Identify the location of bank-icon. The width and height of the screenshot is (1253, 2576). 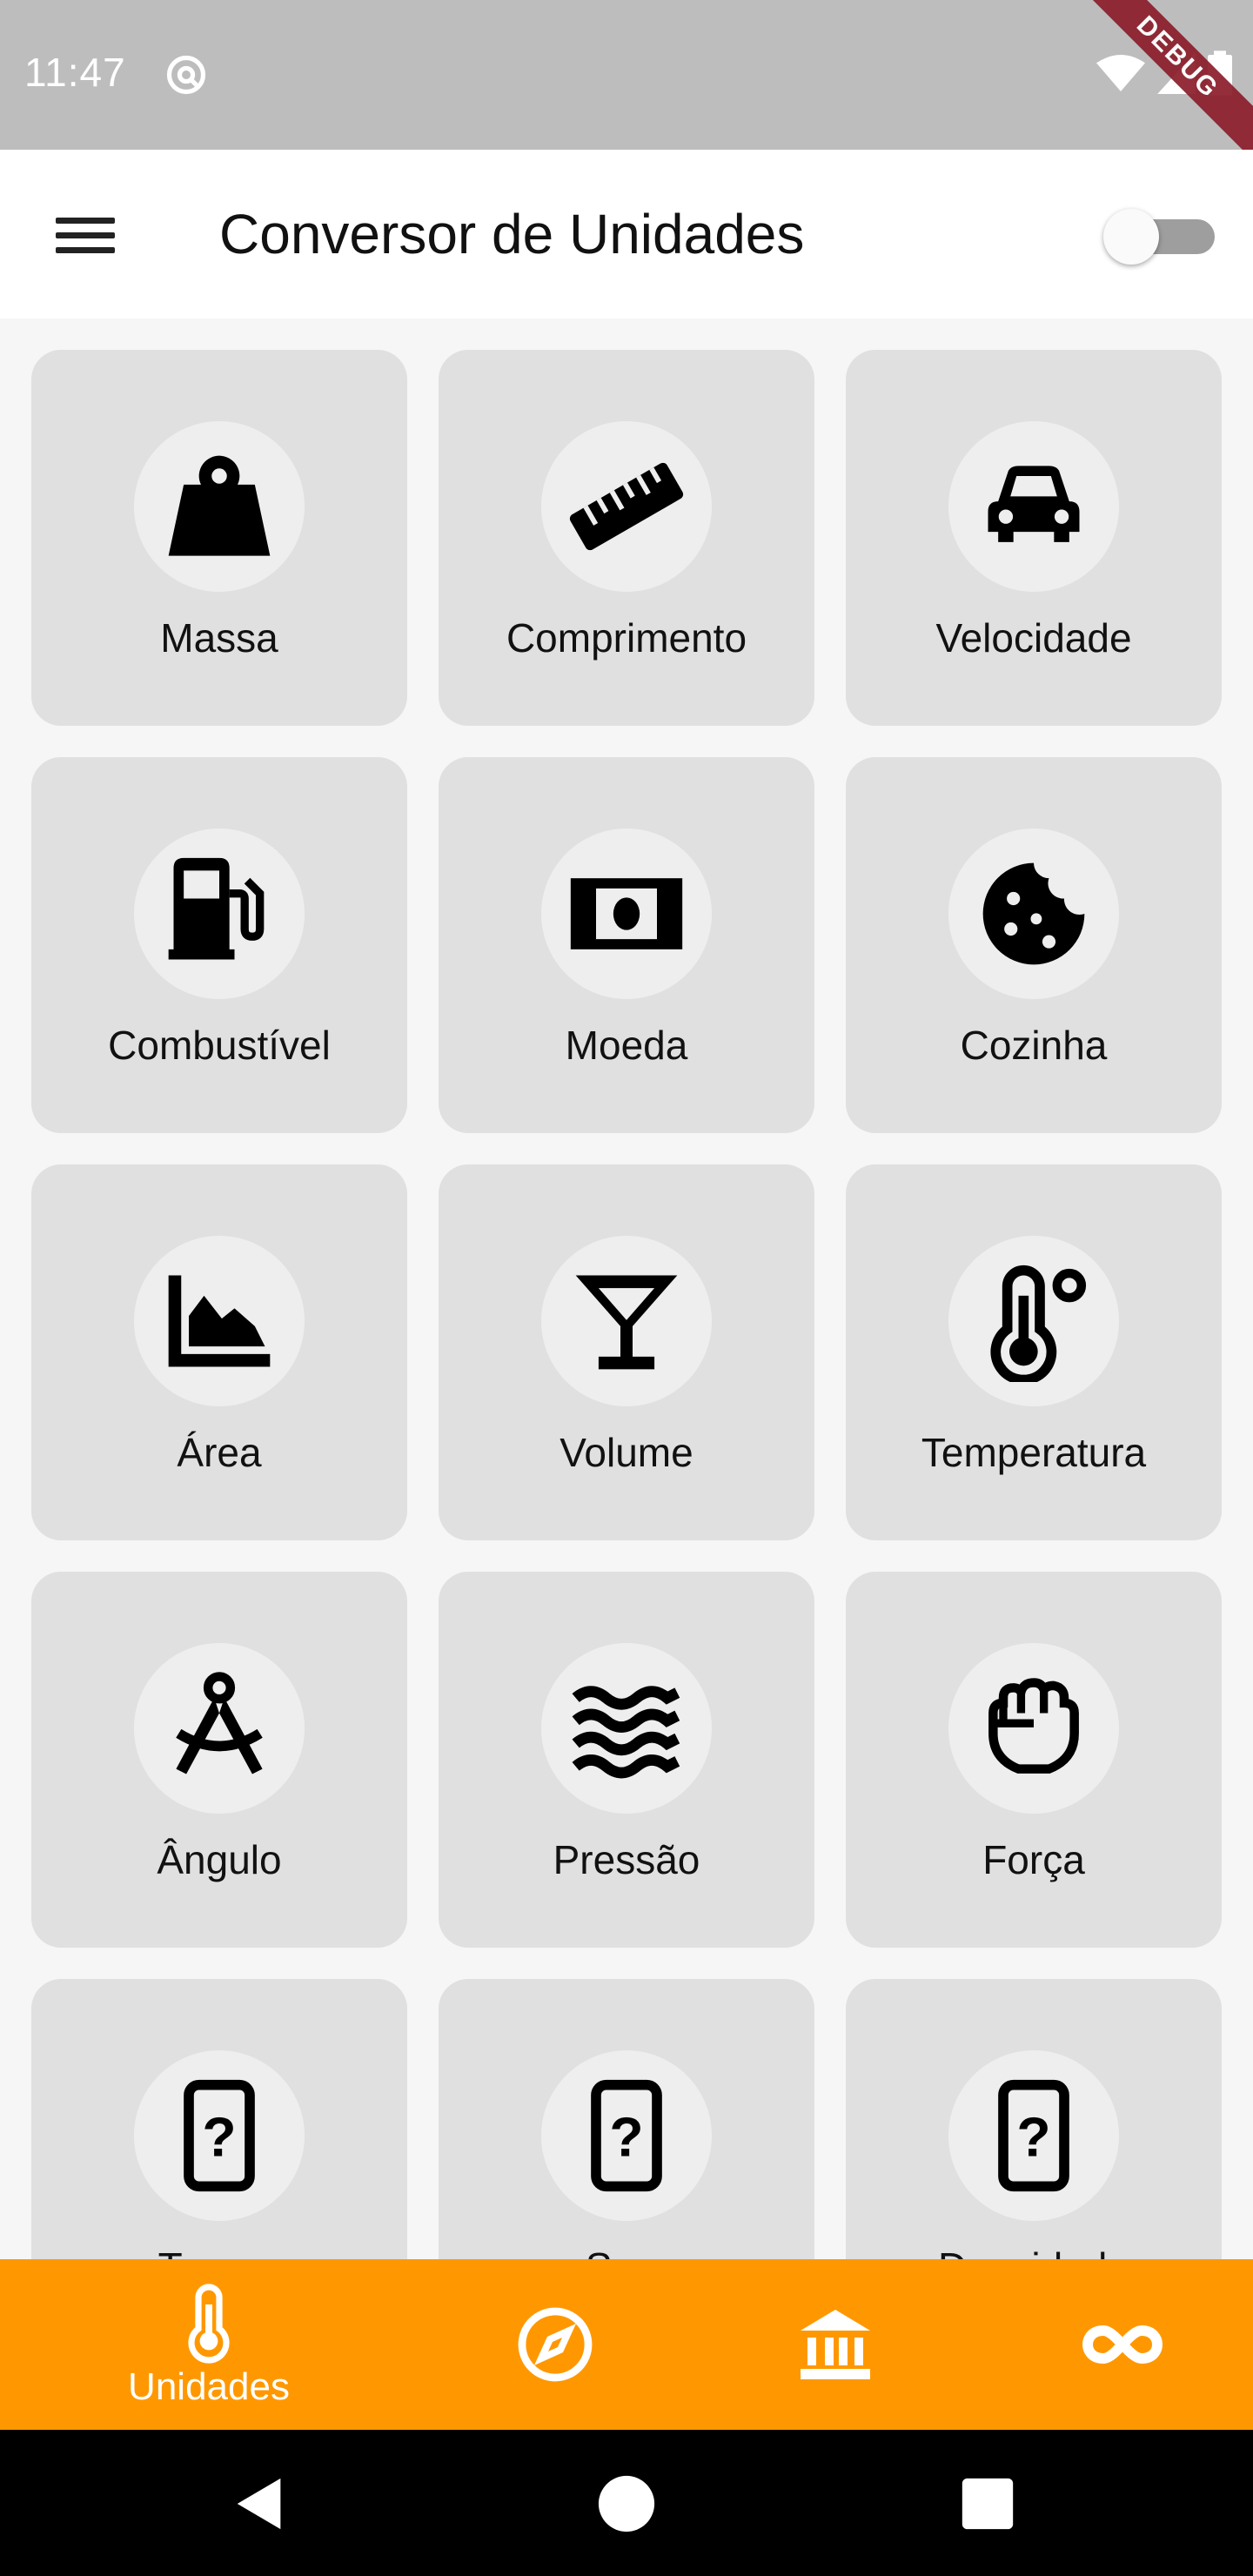
(835, 2344).